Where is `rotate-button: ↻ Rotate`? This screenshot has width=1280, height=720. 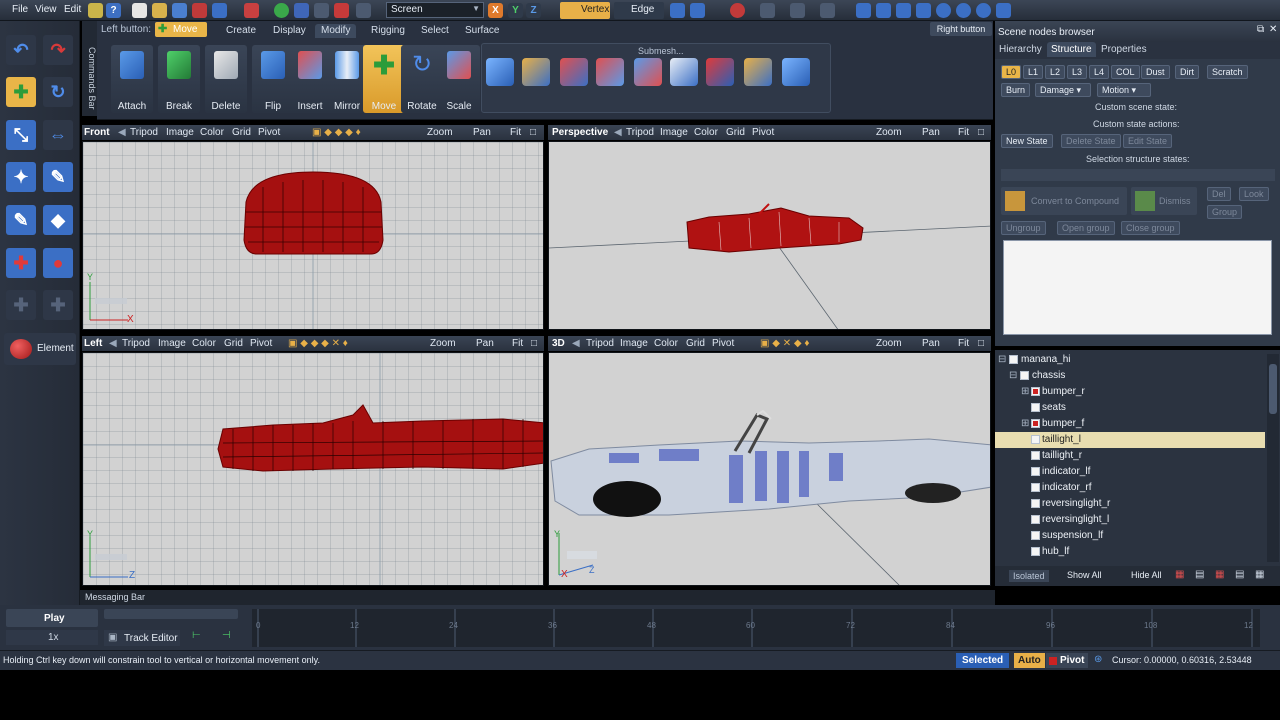 rotate-button: ↻ Rotate is located at coordinates (422, 79).